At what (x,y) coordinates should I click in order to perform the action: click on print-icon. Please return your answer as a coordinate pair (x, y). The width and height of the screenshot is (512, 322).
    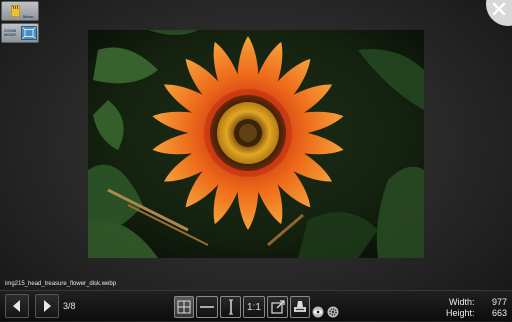
    Looking at the image, I should click on (300, 306).